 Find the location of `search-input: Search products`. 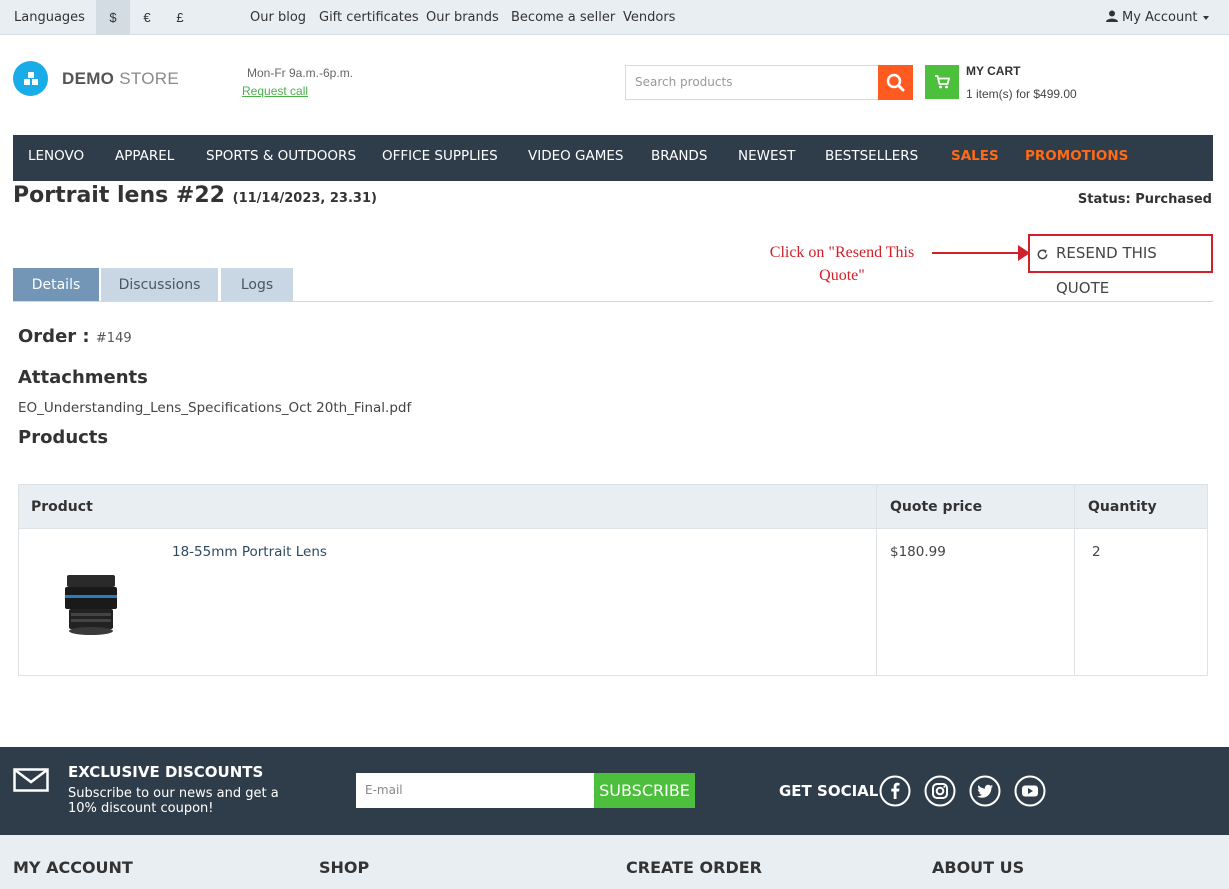

search-input: Search products is located at coordinates (752, 82).